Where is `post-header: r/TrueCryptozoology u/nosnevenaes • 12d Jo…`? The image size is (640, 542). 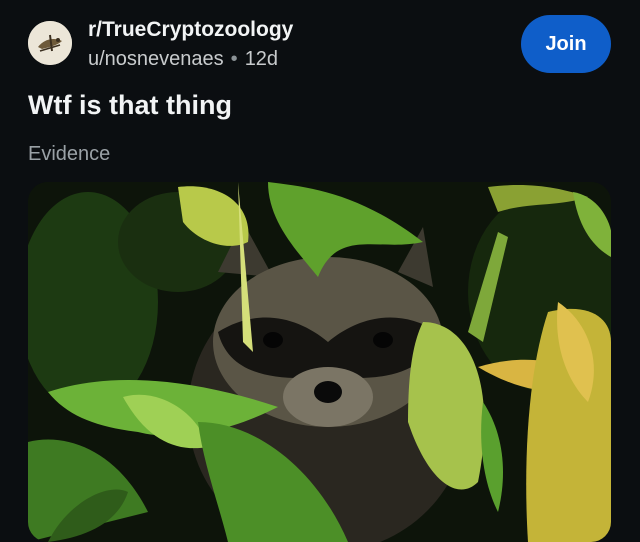
post-header: r/TrueCryptozoology u/nosnevenaes • 12d Jo… is located at coordinates (320, 40).